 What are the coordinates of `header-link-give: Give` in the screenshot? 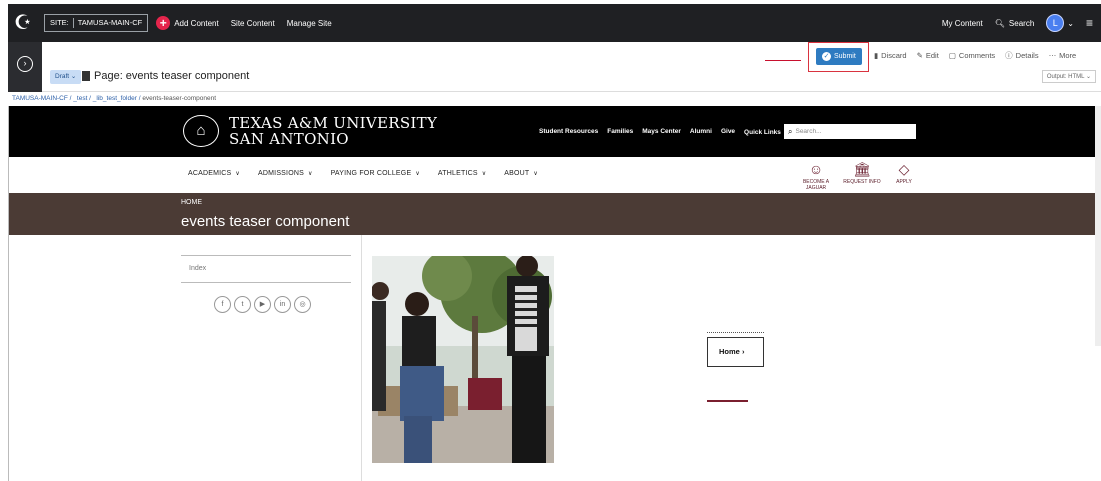 It's located at (728, 132).